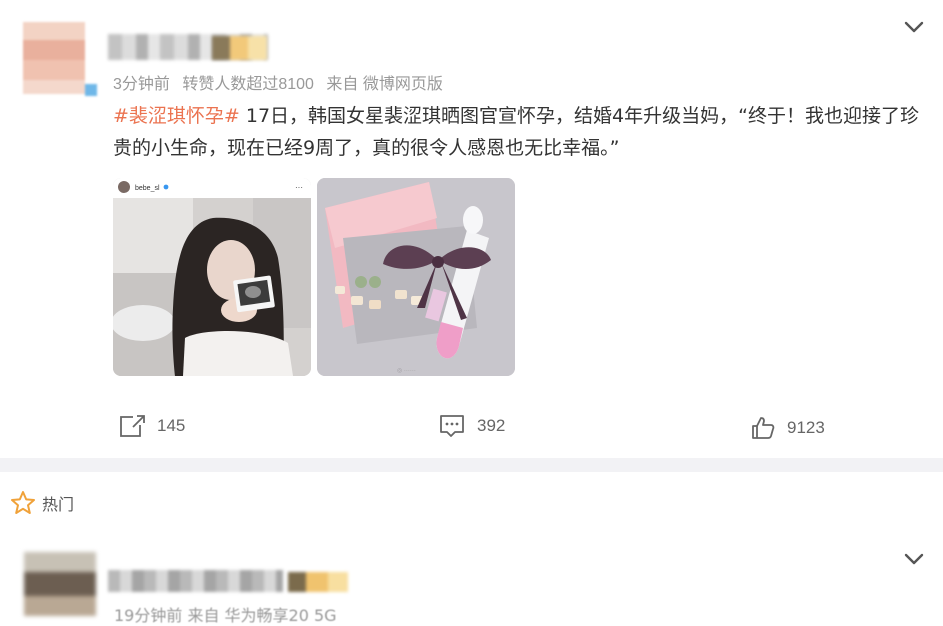  What do you see at coordinates (471, 465) in the screenshot?
I see `section-divider` at bounding box center [471, 465].